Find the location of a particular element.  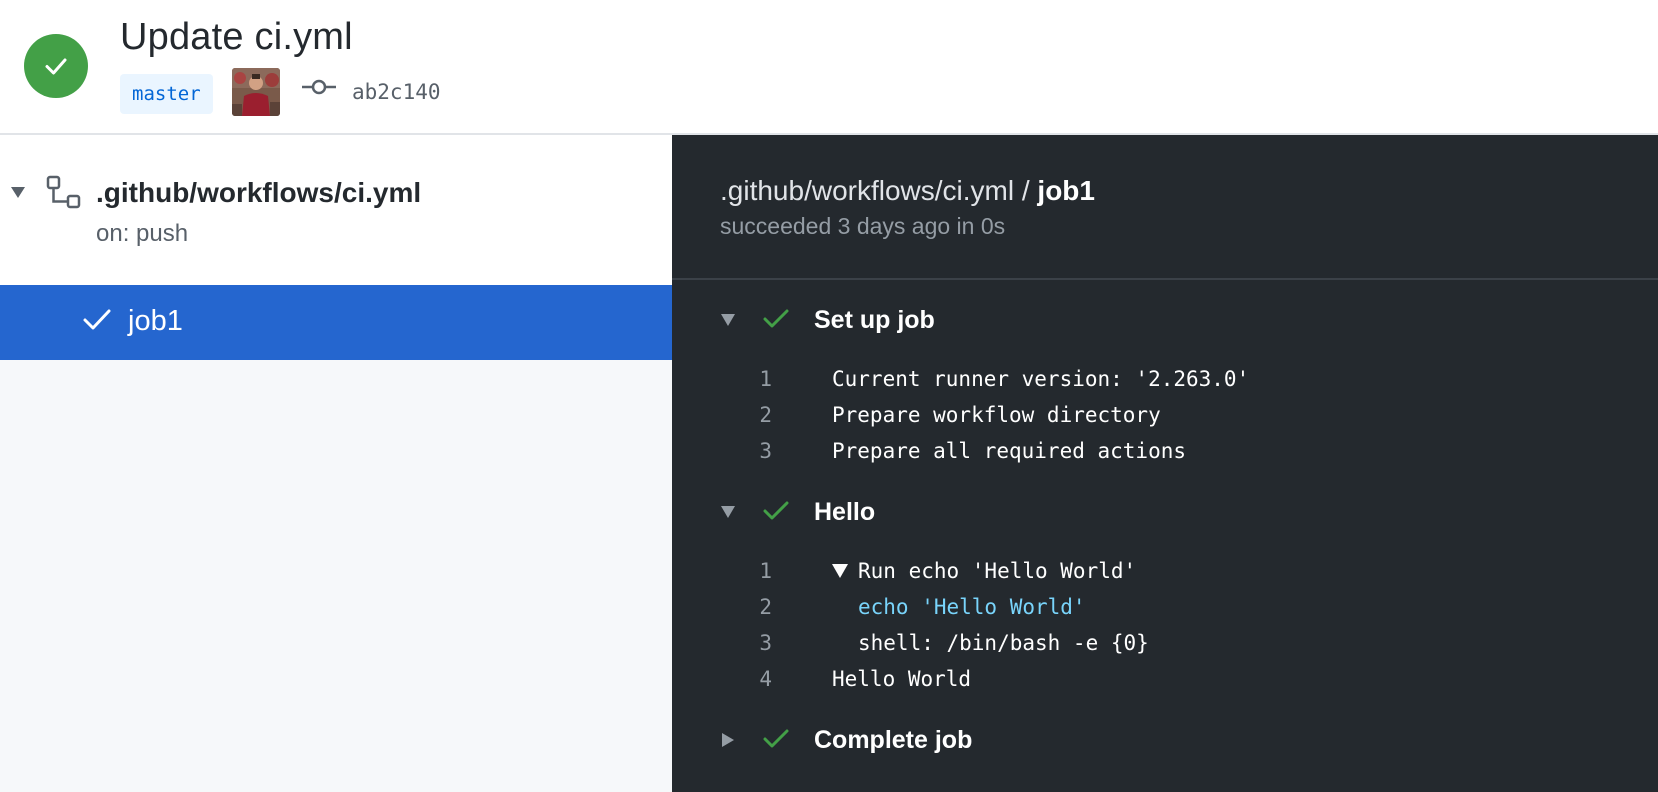

git-commit-icon is located at coordinates (319, 87).